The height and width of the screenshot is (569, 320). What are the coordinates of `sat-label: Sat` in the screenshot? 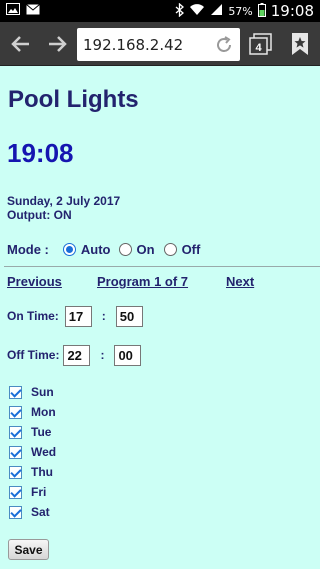 It's located at (40, 512).